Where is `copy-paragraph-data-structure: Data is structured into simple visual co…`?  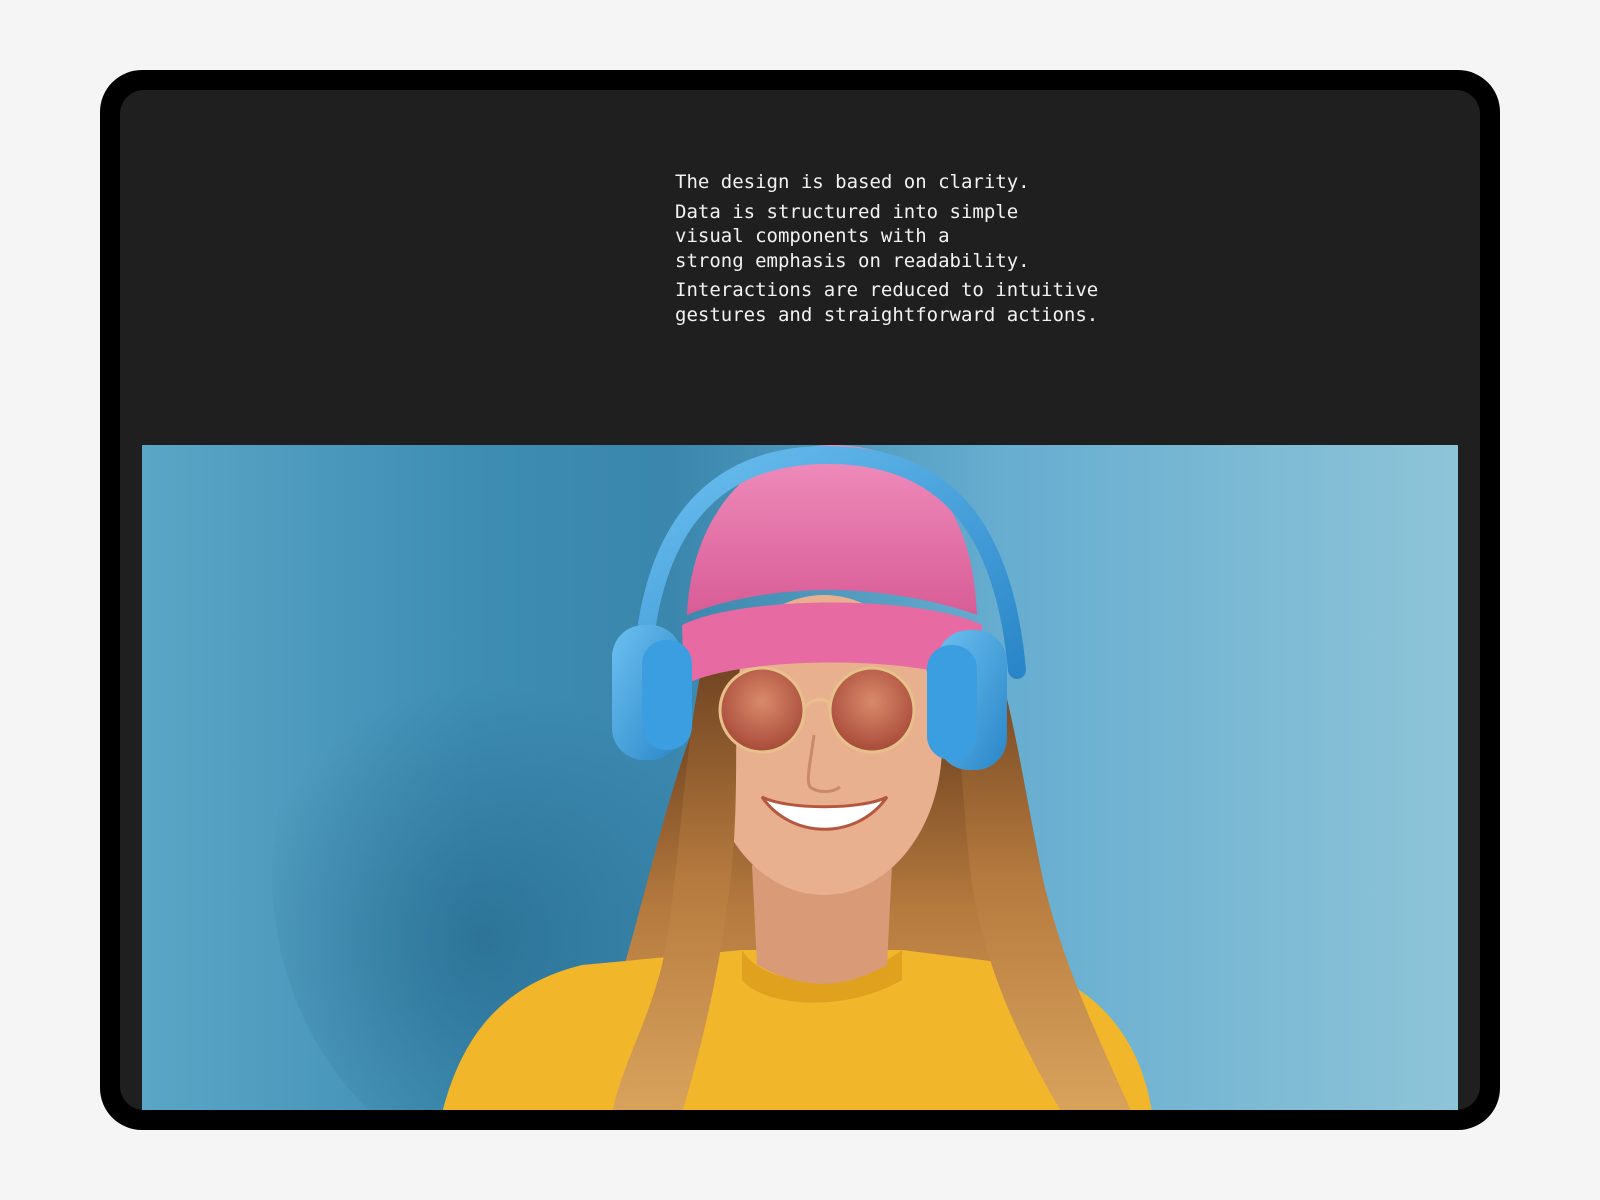
copy-paragraph-data-structure: Data is structured into simple visual co… is located at coordinates (852, 236).